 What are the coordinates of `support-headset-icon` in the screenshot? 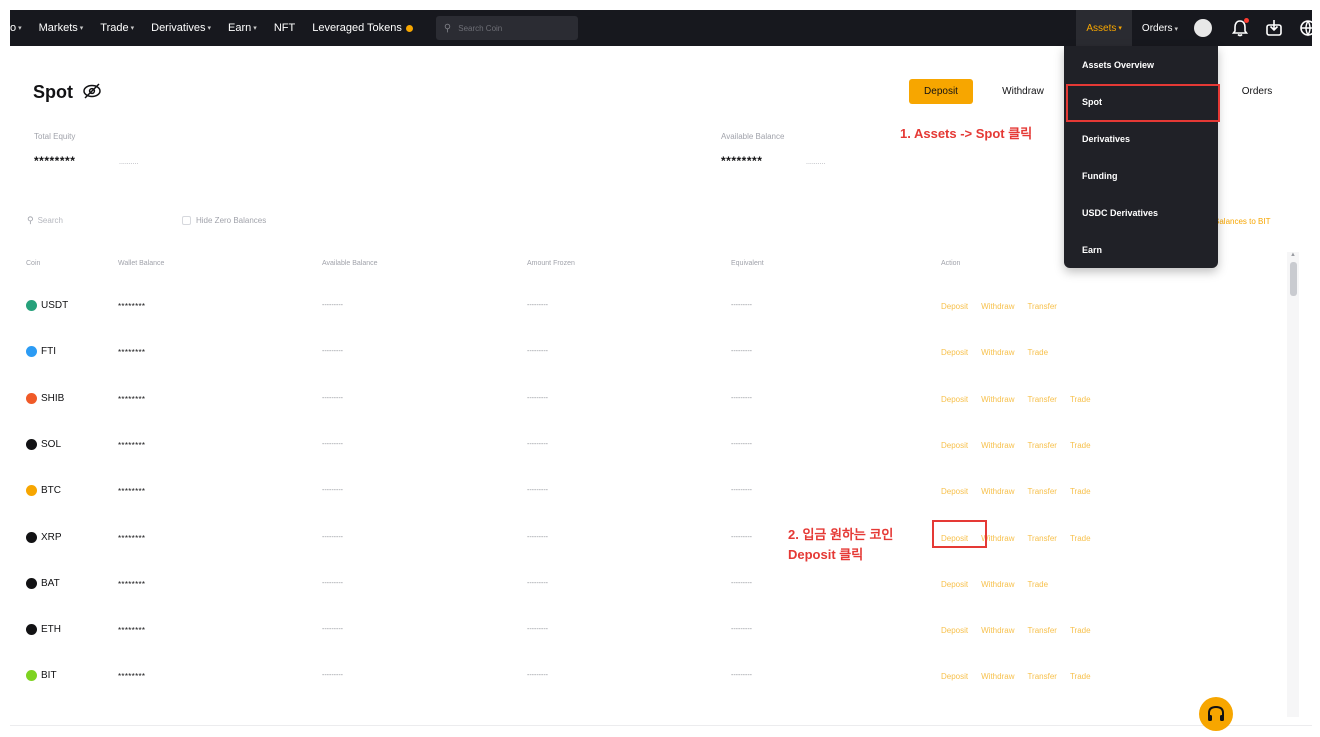 It's located at (1216, 714).